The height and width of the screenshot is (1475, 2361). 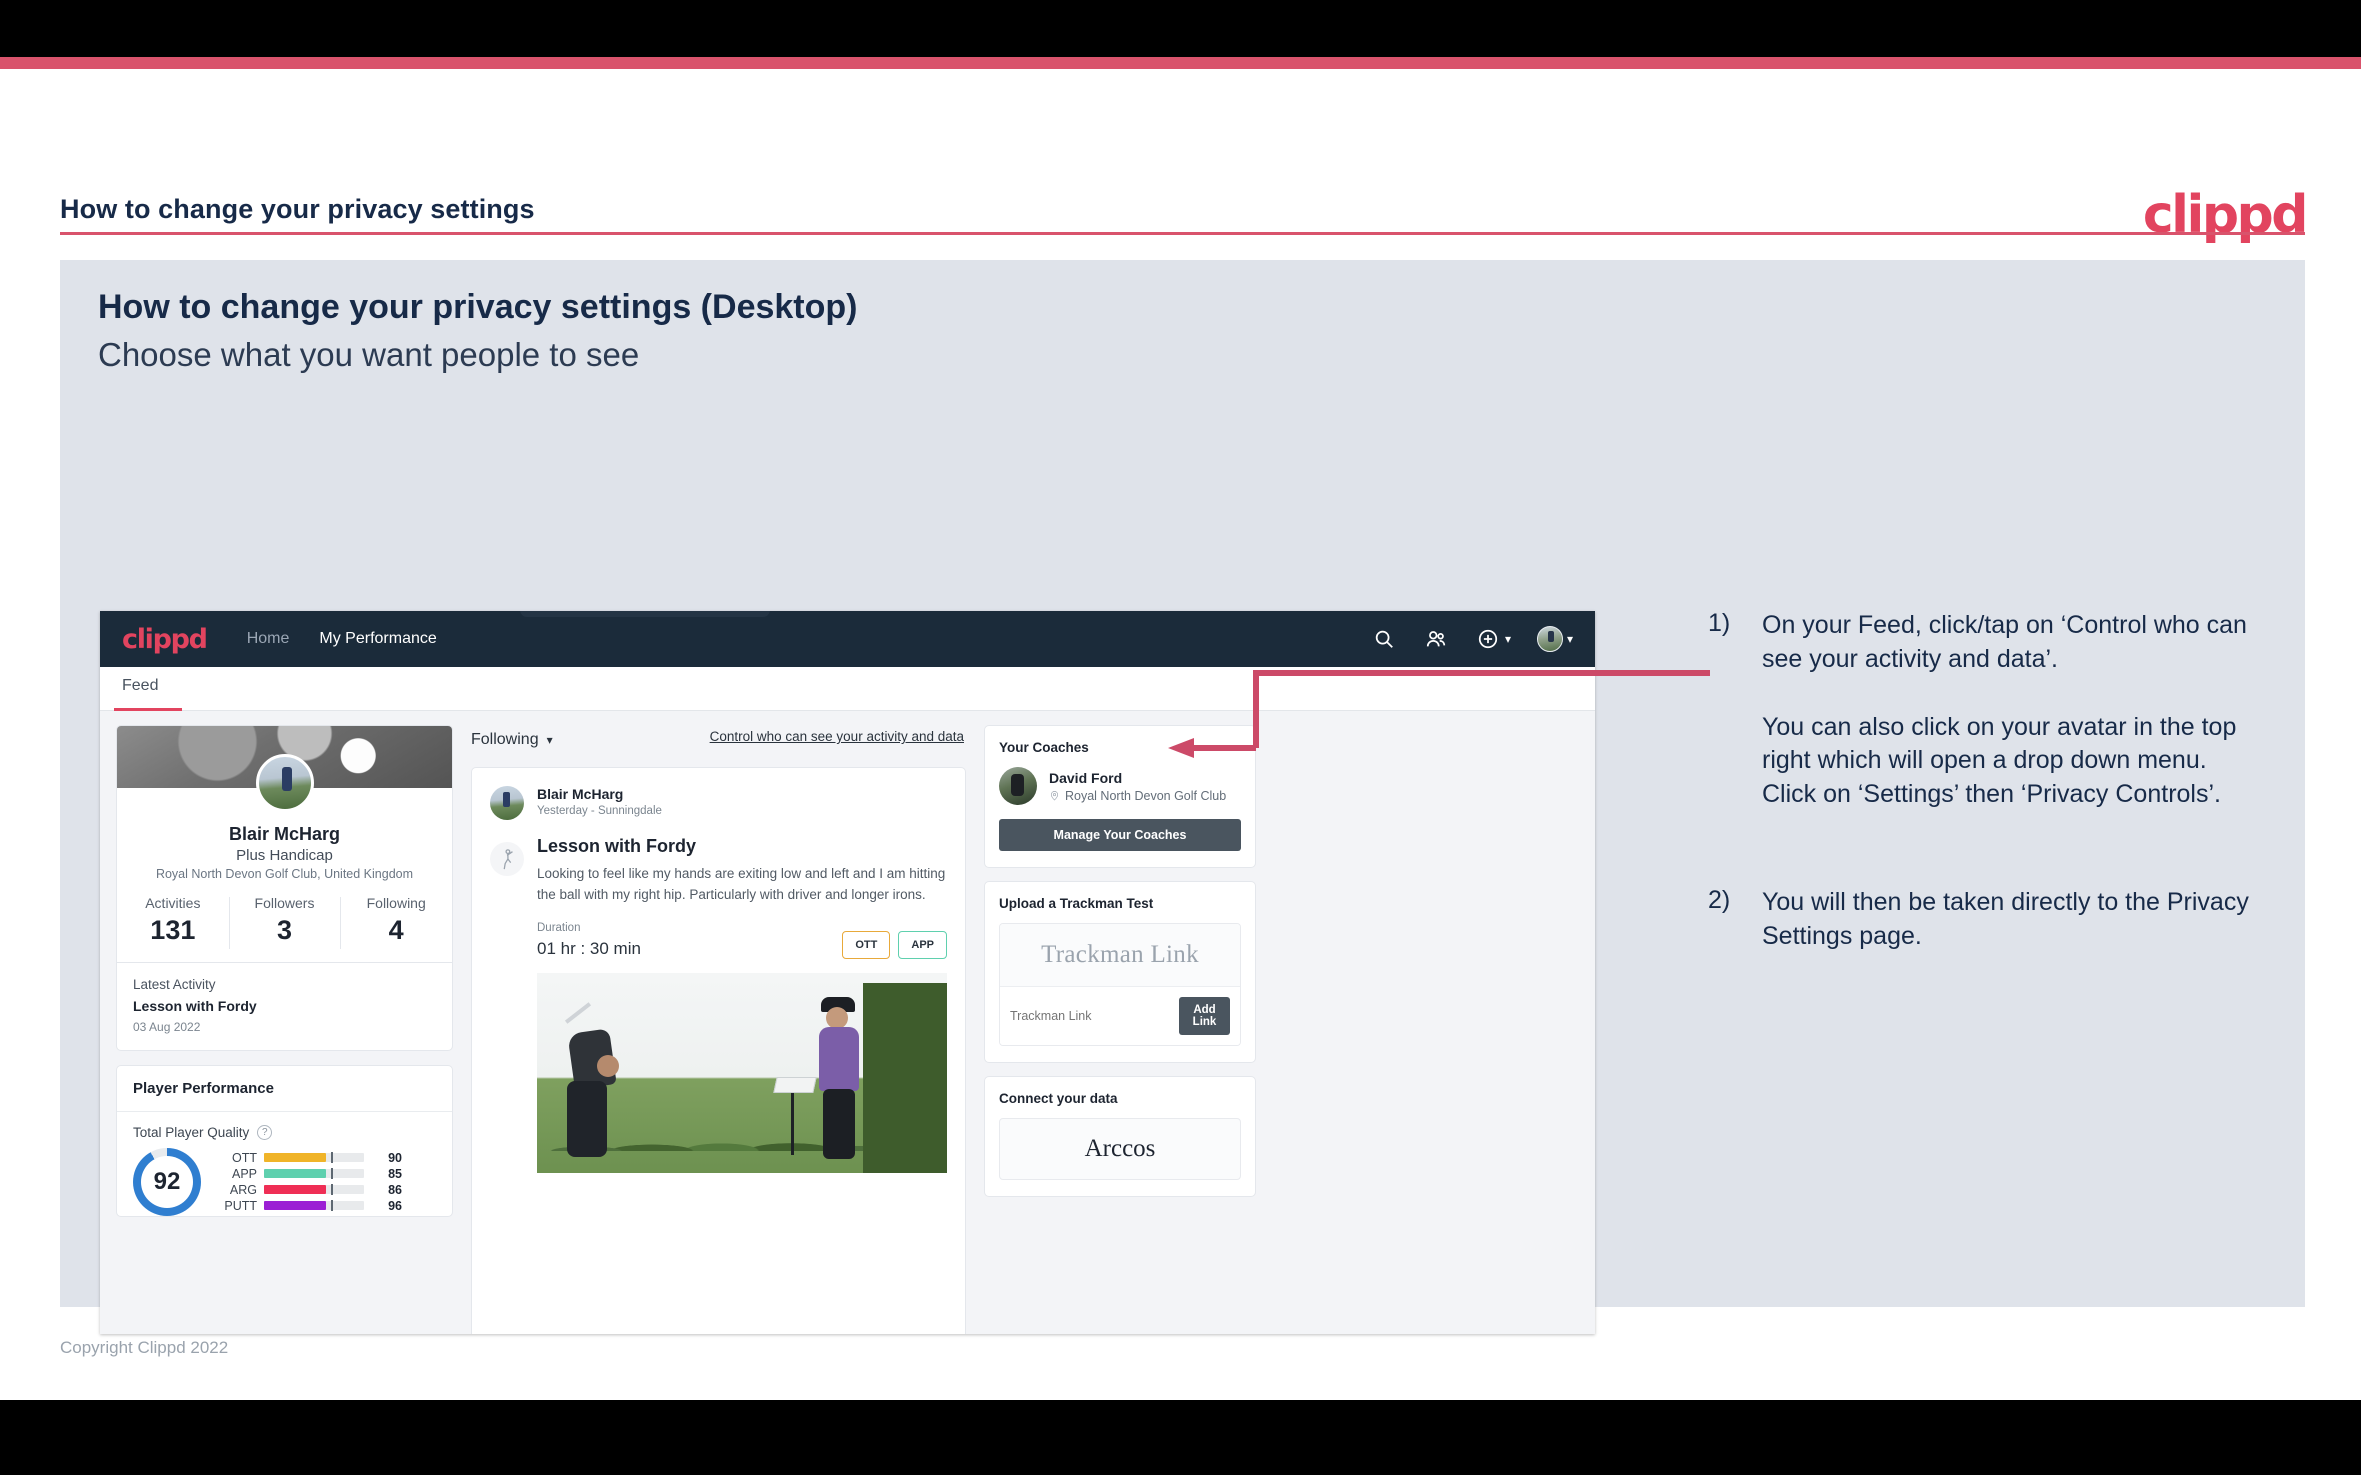 I want to click on add-menu: ▾, so click(x=1493, y=639).